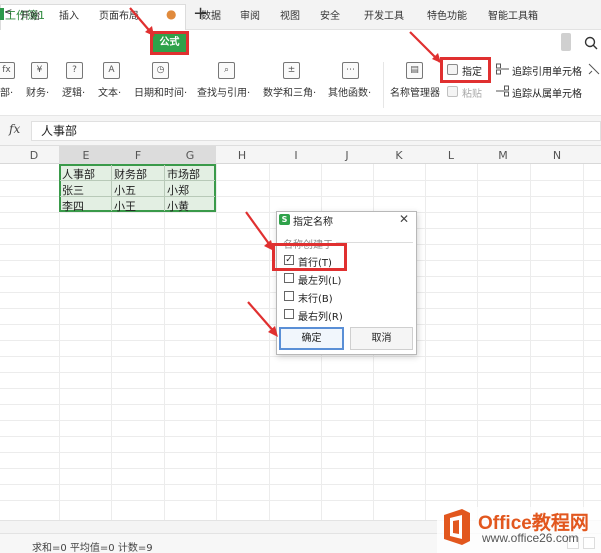 The image size is (601, 553). What do you see at coordinates (309, 257) in the screenshot?
I see `first-row-highlight` at bounding box center [309, 257].